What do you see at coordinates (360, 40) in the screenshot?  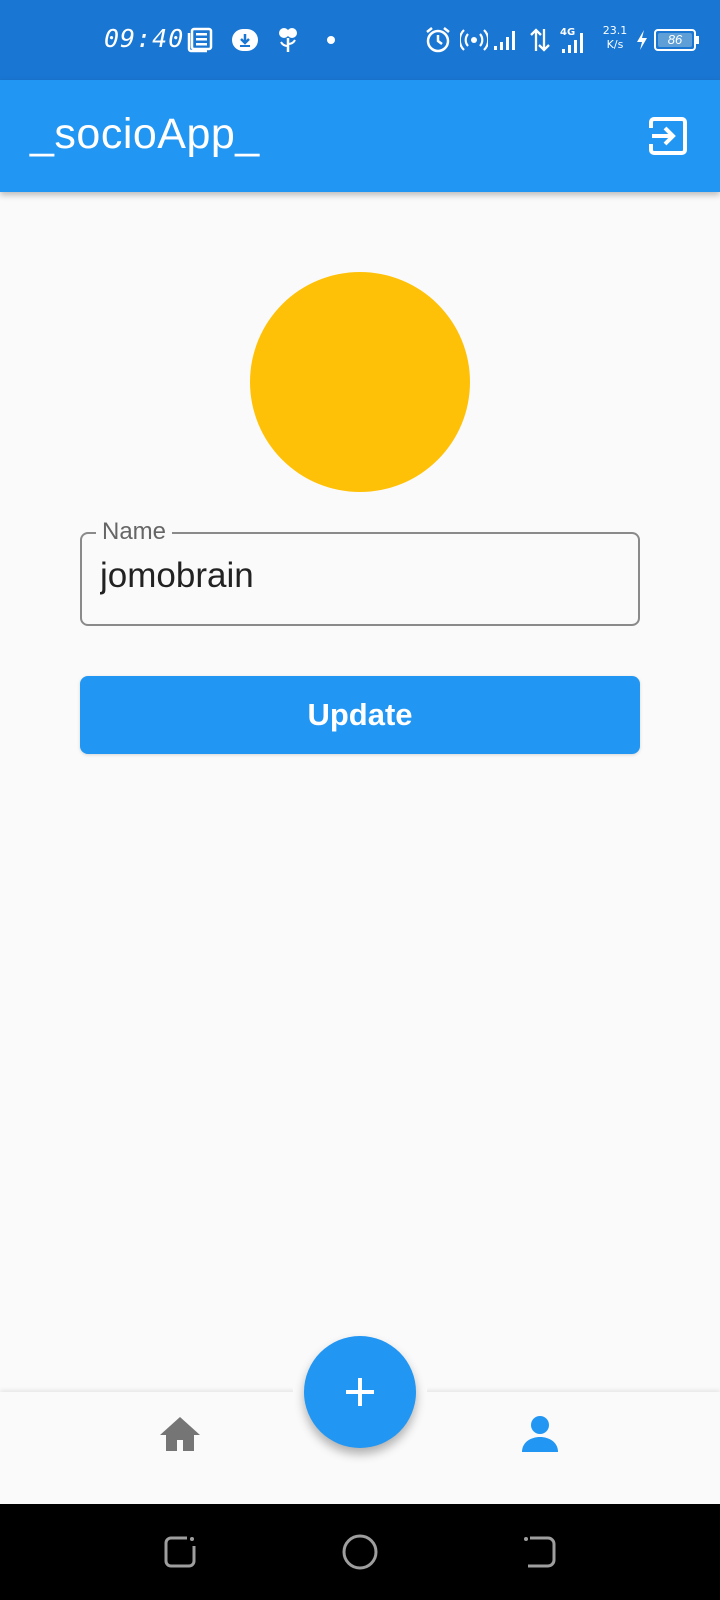 I see `status-bar: 09:40 4G 23.1 K/s 86` at bounding box center [360, 40].